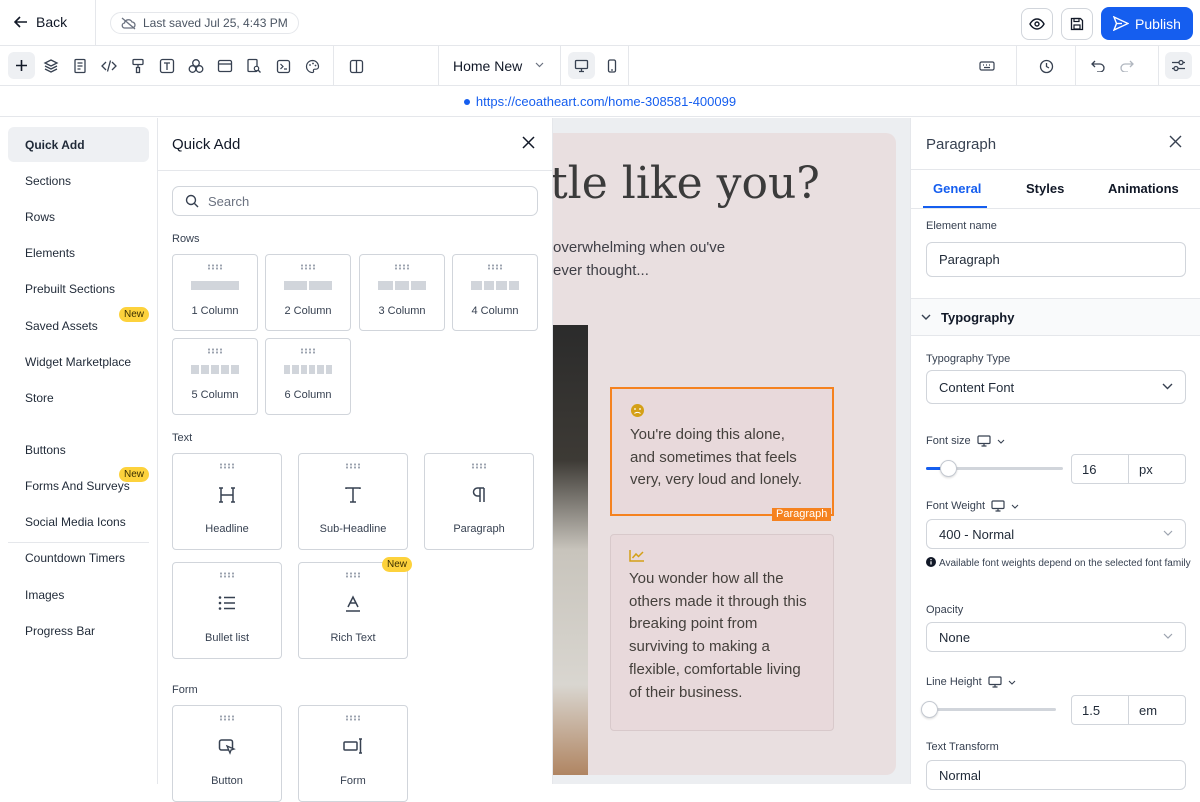  What do you see at coordinates (1045, 188) in the screenshot?
I see `tab-styles: Styles` at bounding box center [1045, 188].